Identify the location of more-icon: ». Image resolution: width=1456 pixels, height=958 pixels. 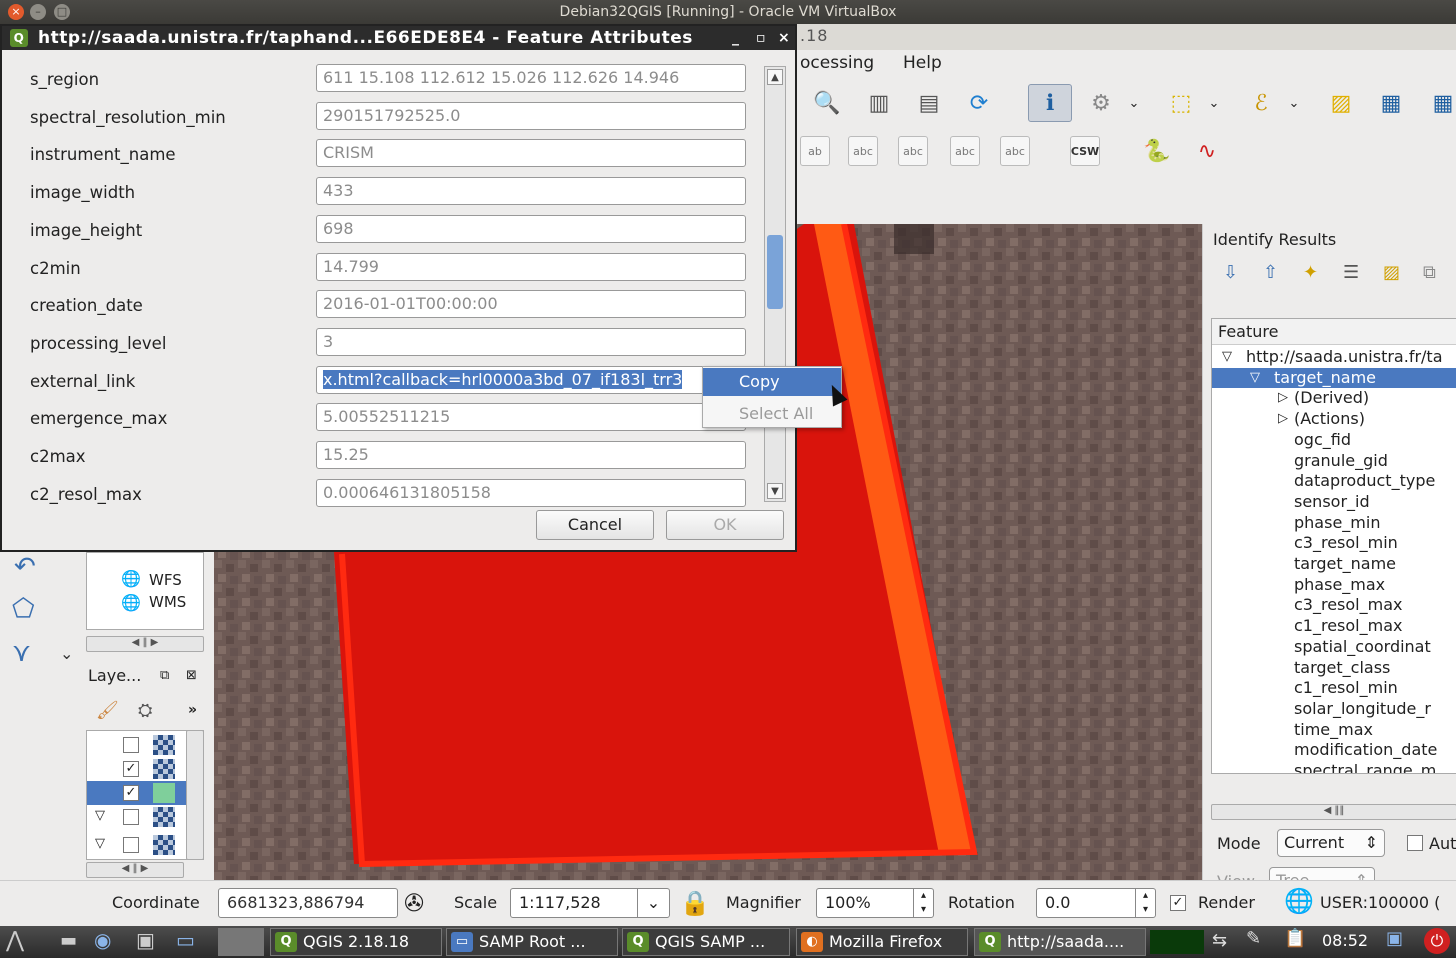
(192, 710).